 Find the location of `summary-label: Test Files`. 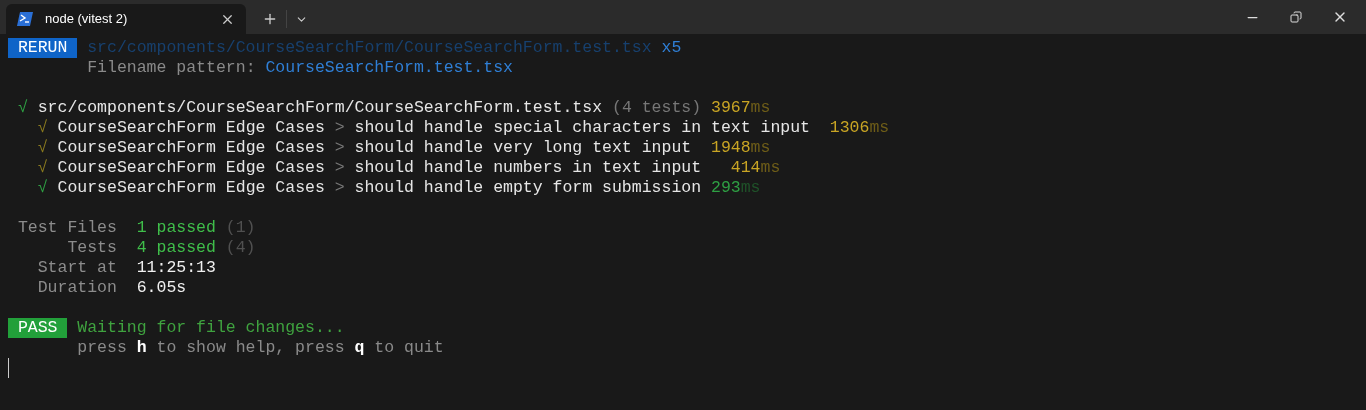

summary-label: Test Files is located at coordinates (67, 228).